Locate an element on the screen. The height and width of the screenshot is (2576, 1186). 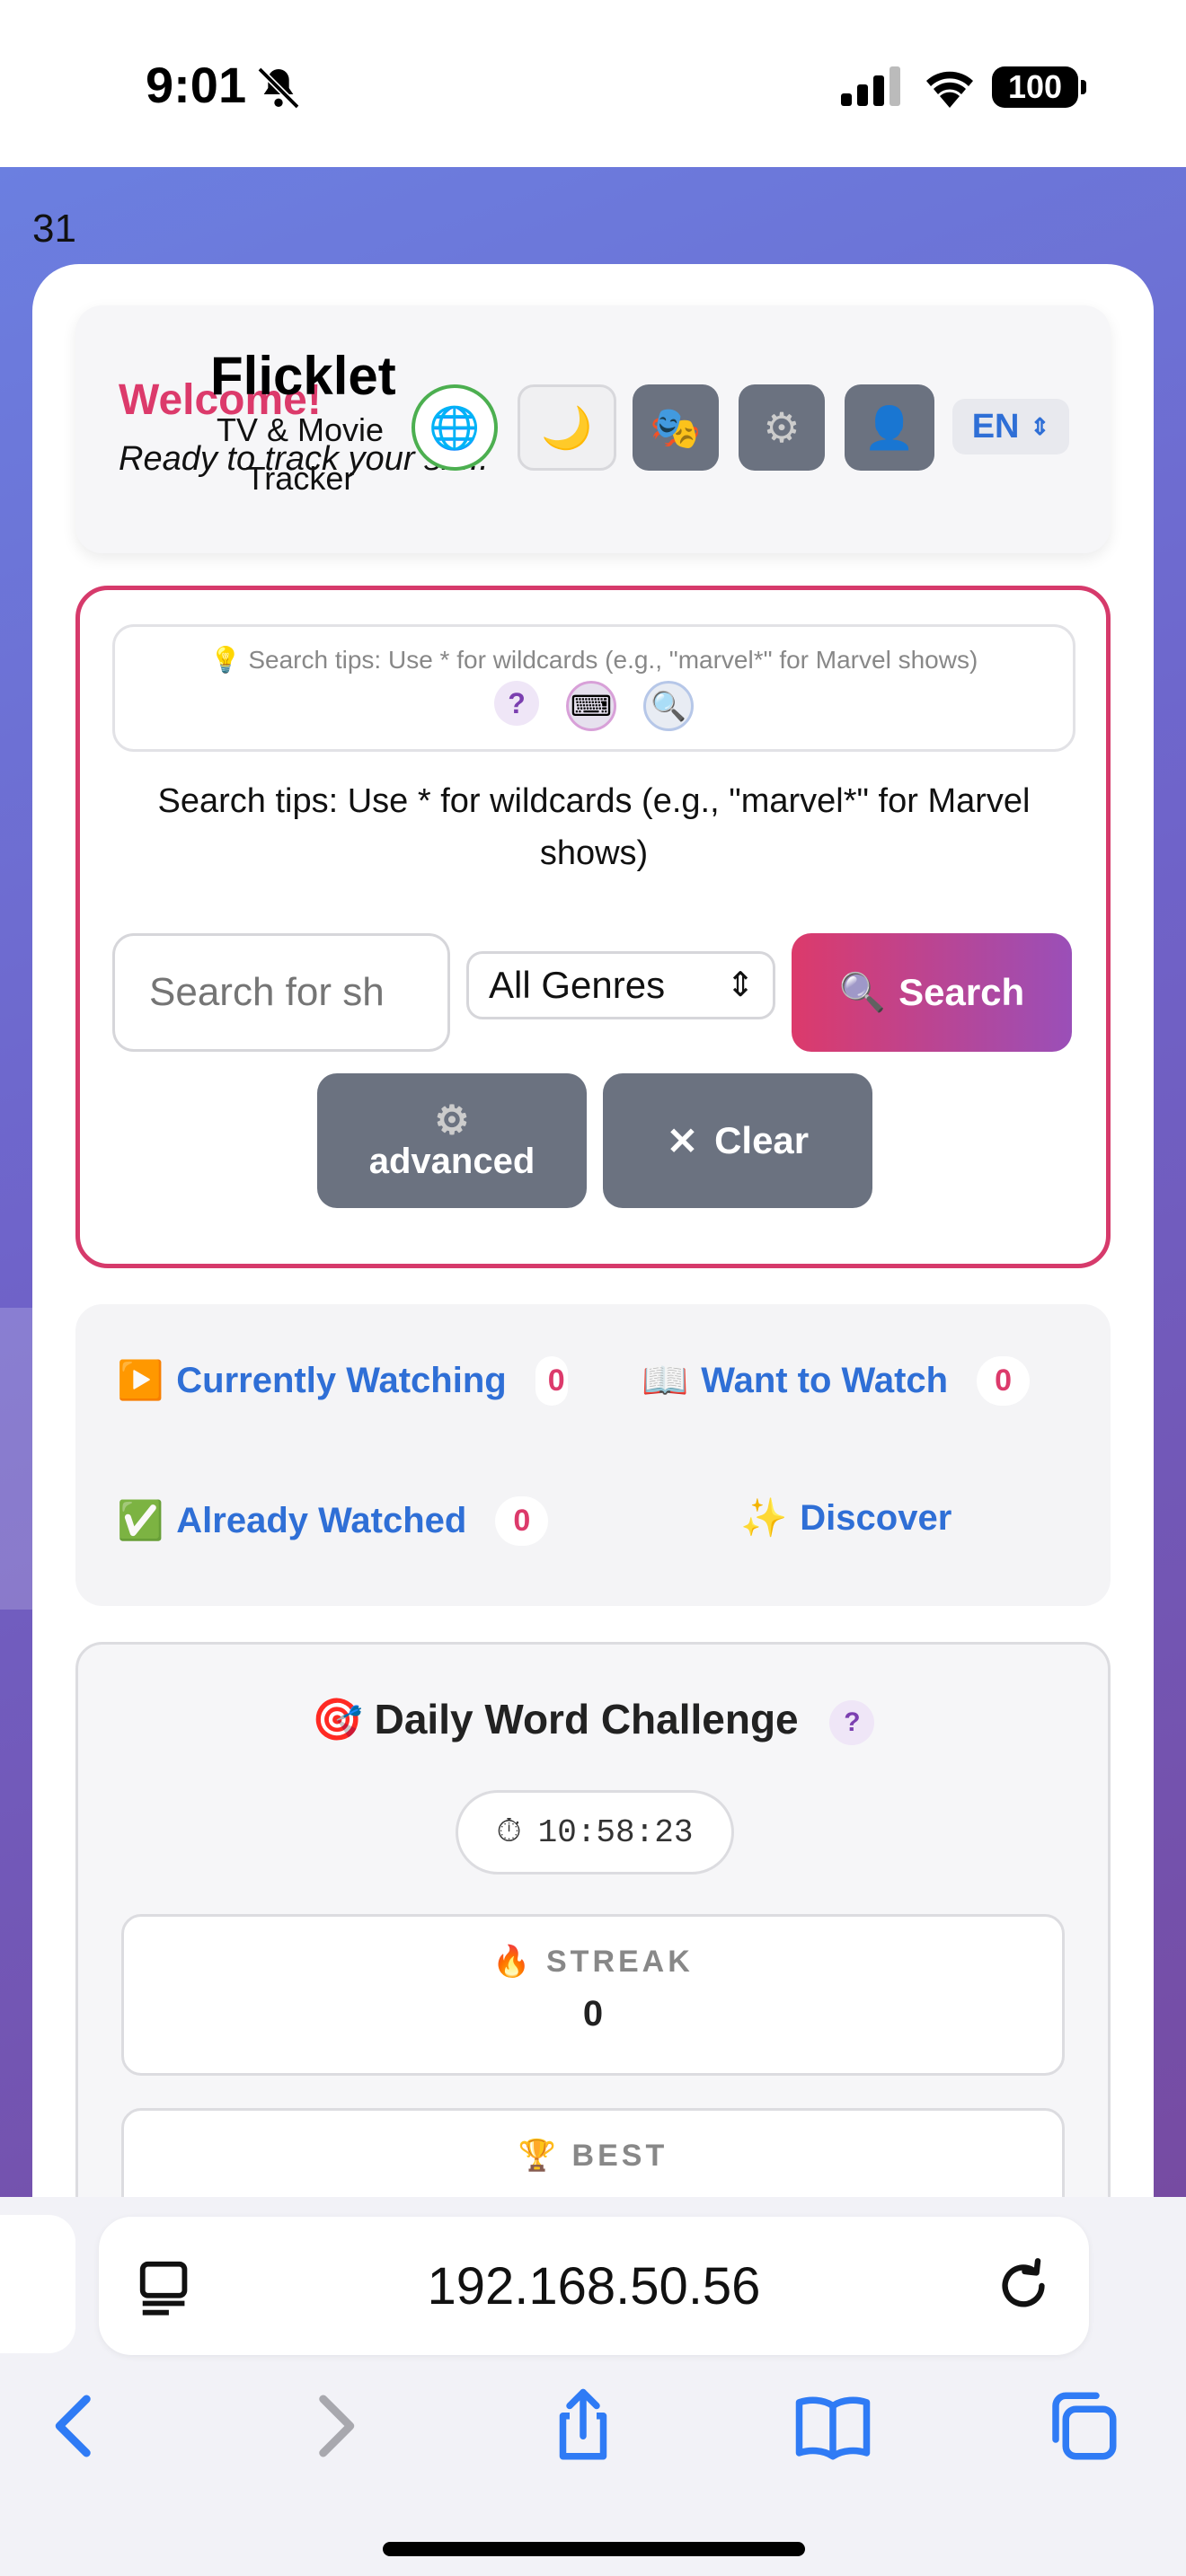
play-icon: ▶️ is located at coordinates (140, 1380).